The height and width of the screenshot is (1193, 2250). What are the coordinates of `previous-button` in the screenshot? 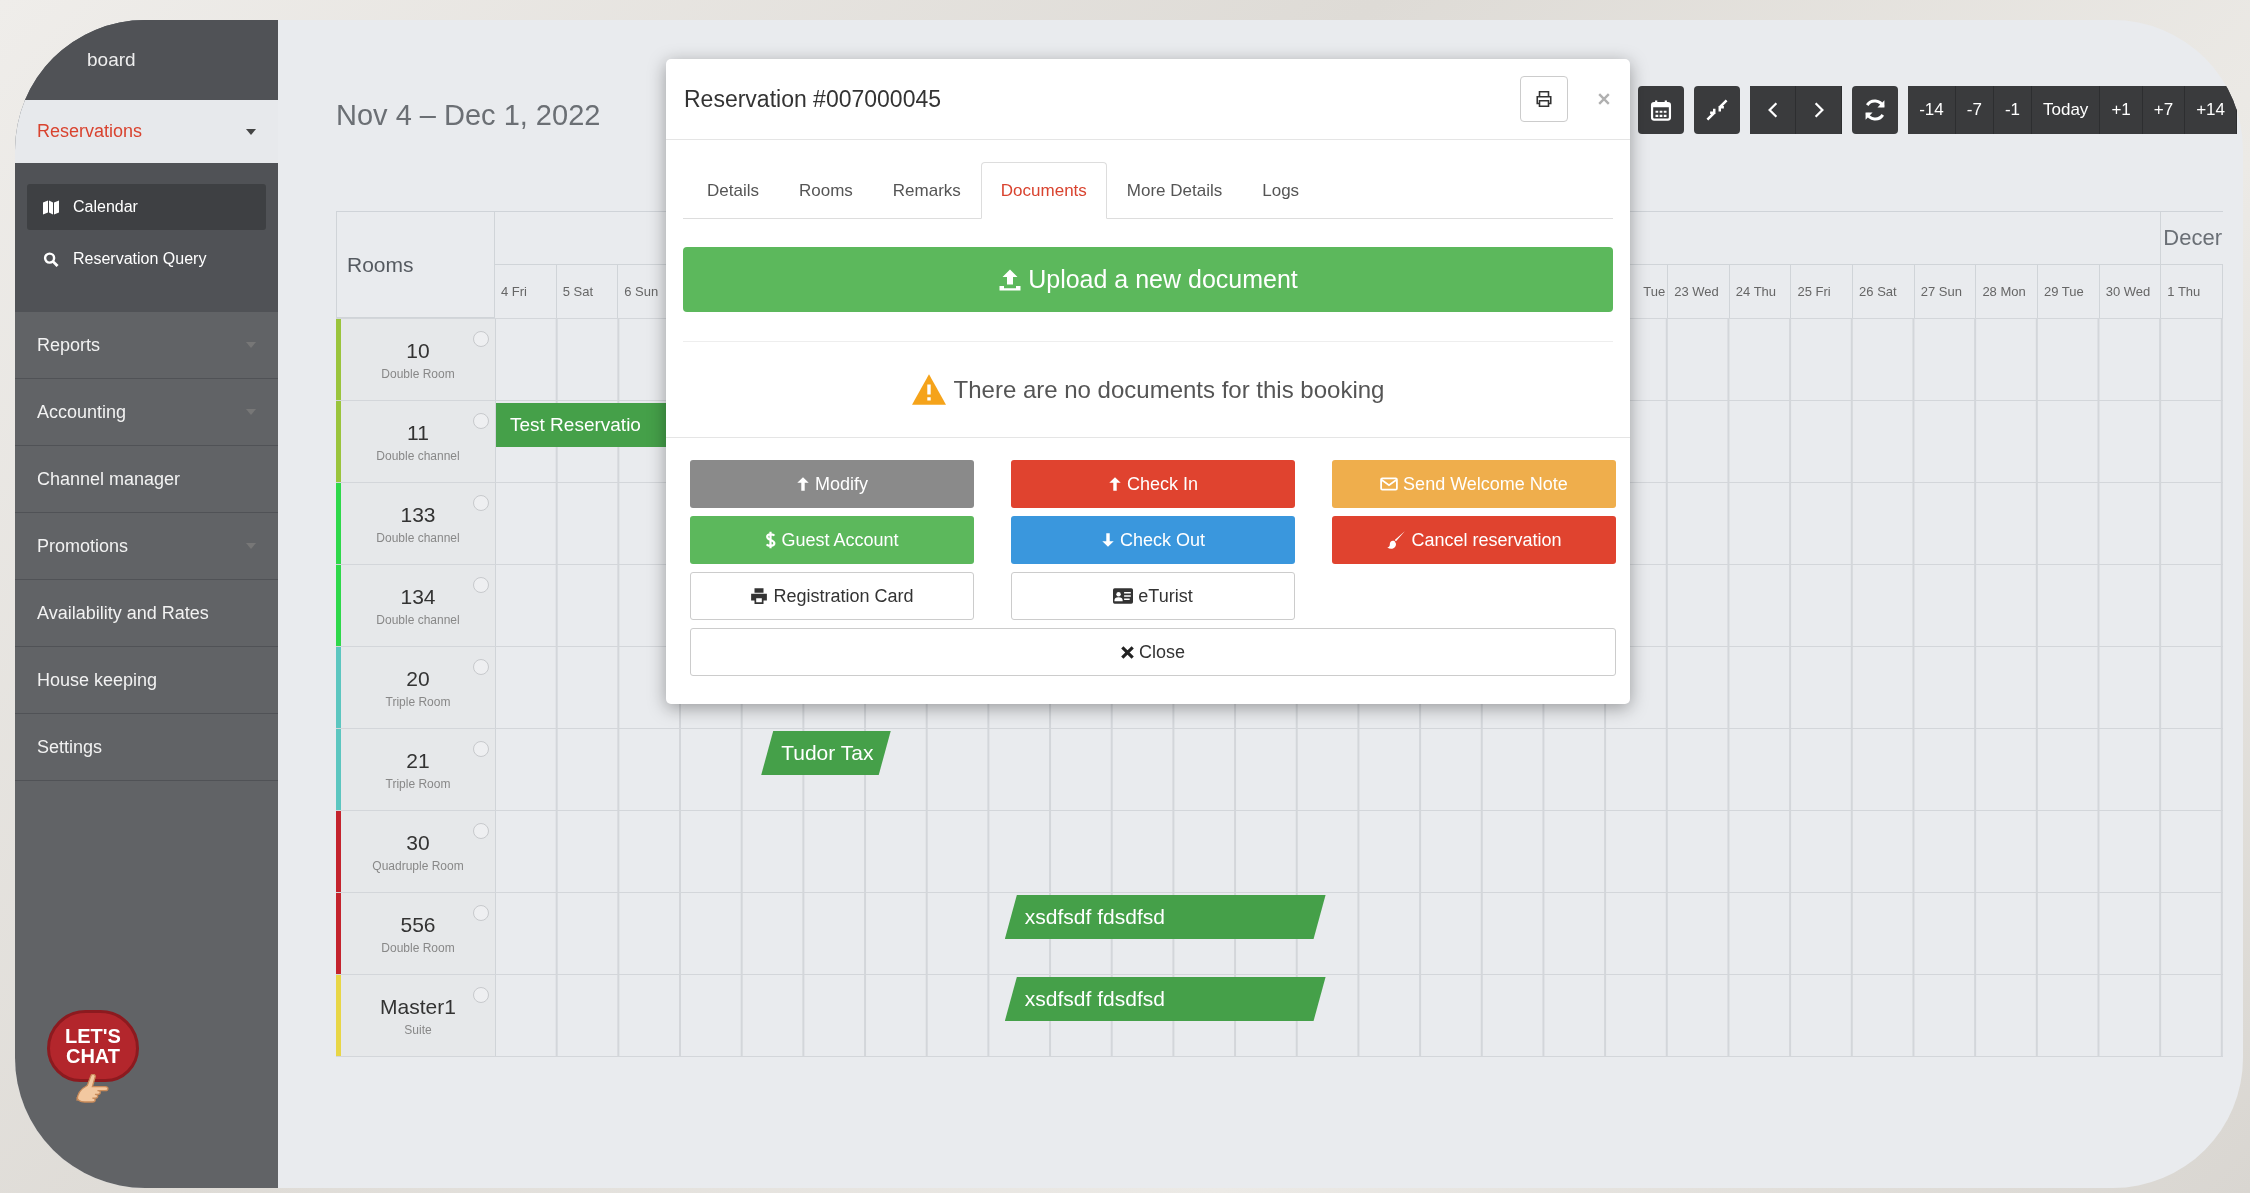 It's located at (1773, 109).